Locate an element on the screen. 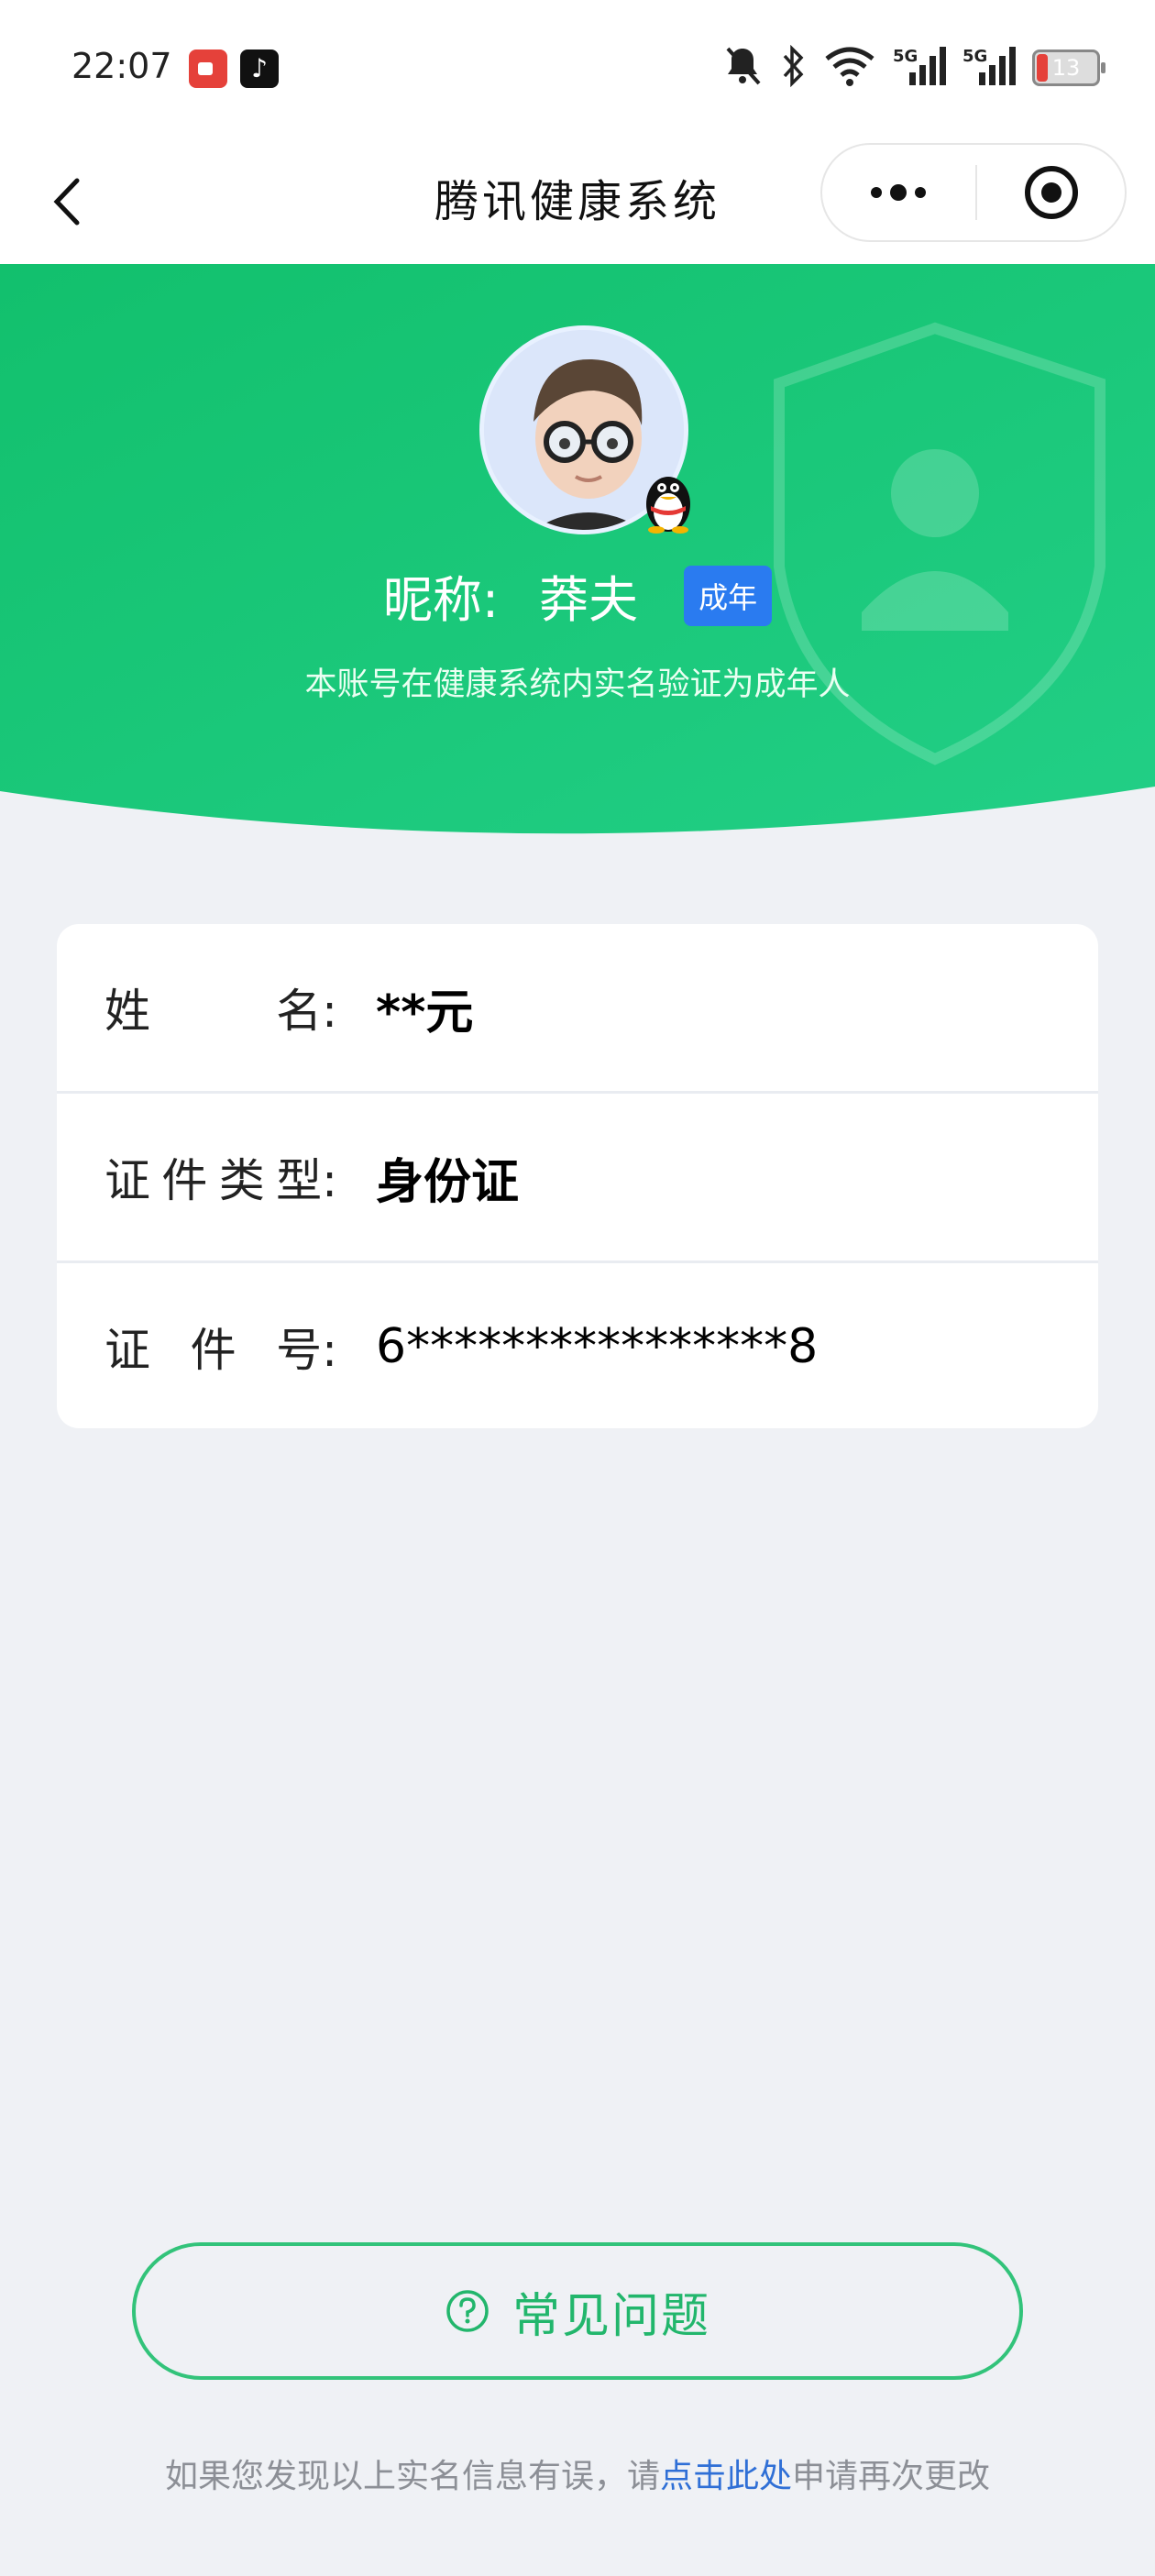  change-request-link: 点击此处 is located at coordinates (726, 2477).